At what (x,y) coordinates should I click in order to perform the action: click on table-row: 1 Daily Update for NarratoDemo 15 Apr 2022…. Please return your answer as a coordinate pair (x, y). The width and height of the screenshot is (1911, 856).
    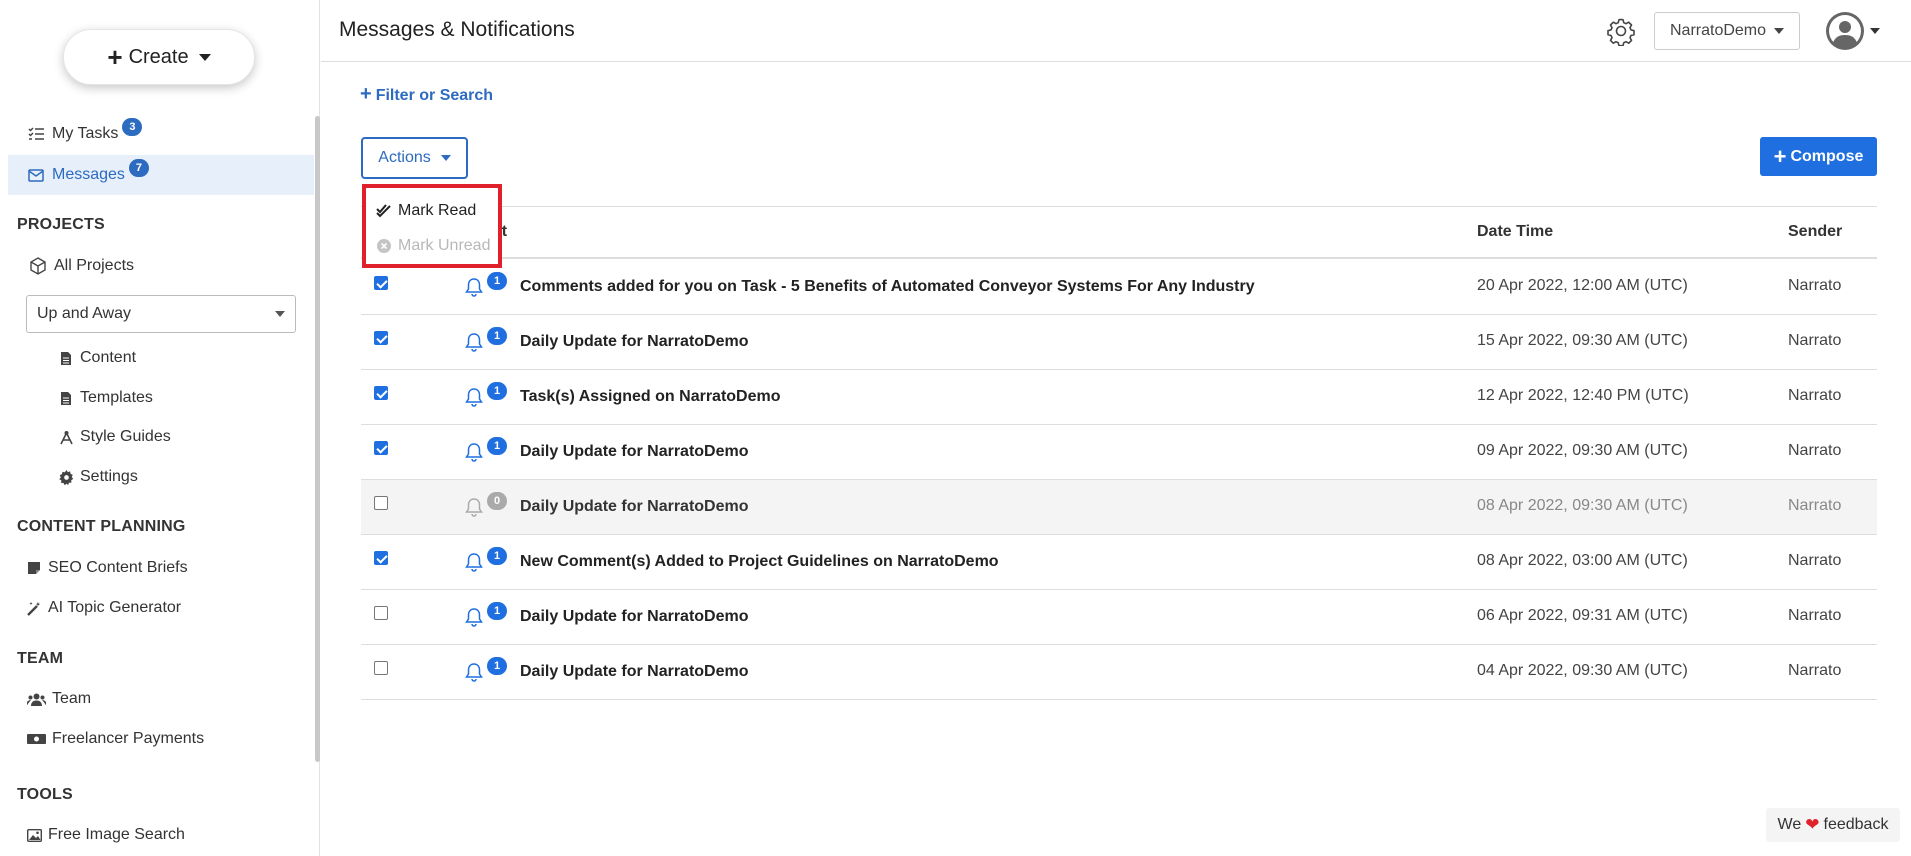
    Looking at the image, I should click on (1119, 342).